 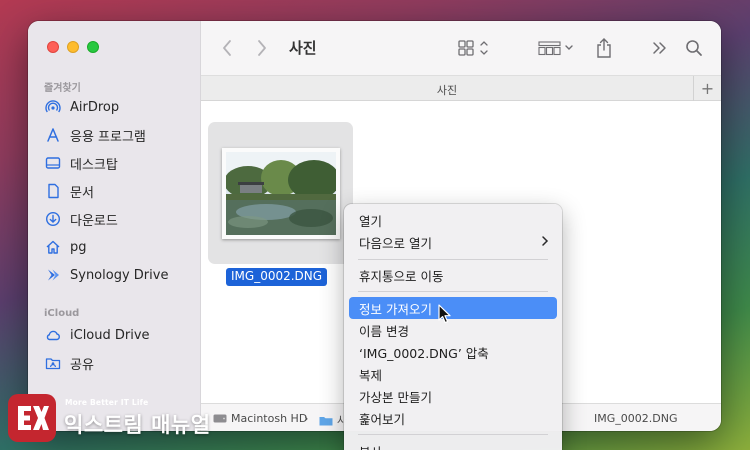 I want to click on menu-item-quick-look: 훑어보기, so click(x=453, y=418).